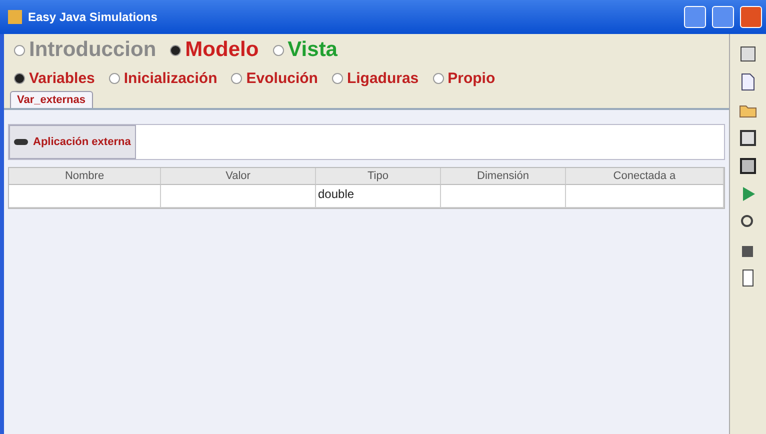  Describe the element at coordinates (274, 78) in the screenshot. I see `sub-tab: Evolución` at that location.